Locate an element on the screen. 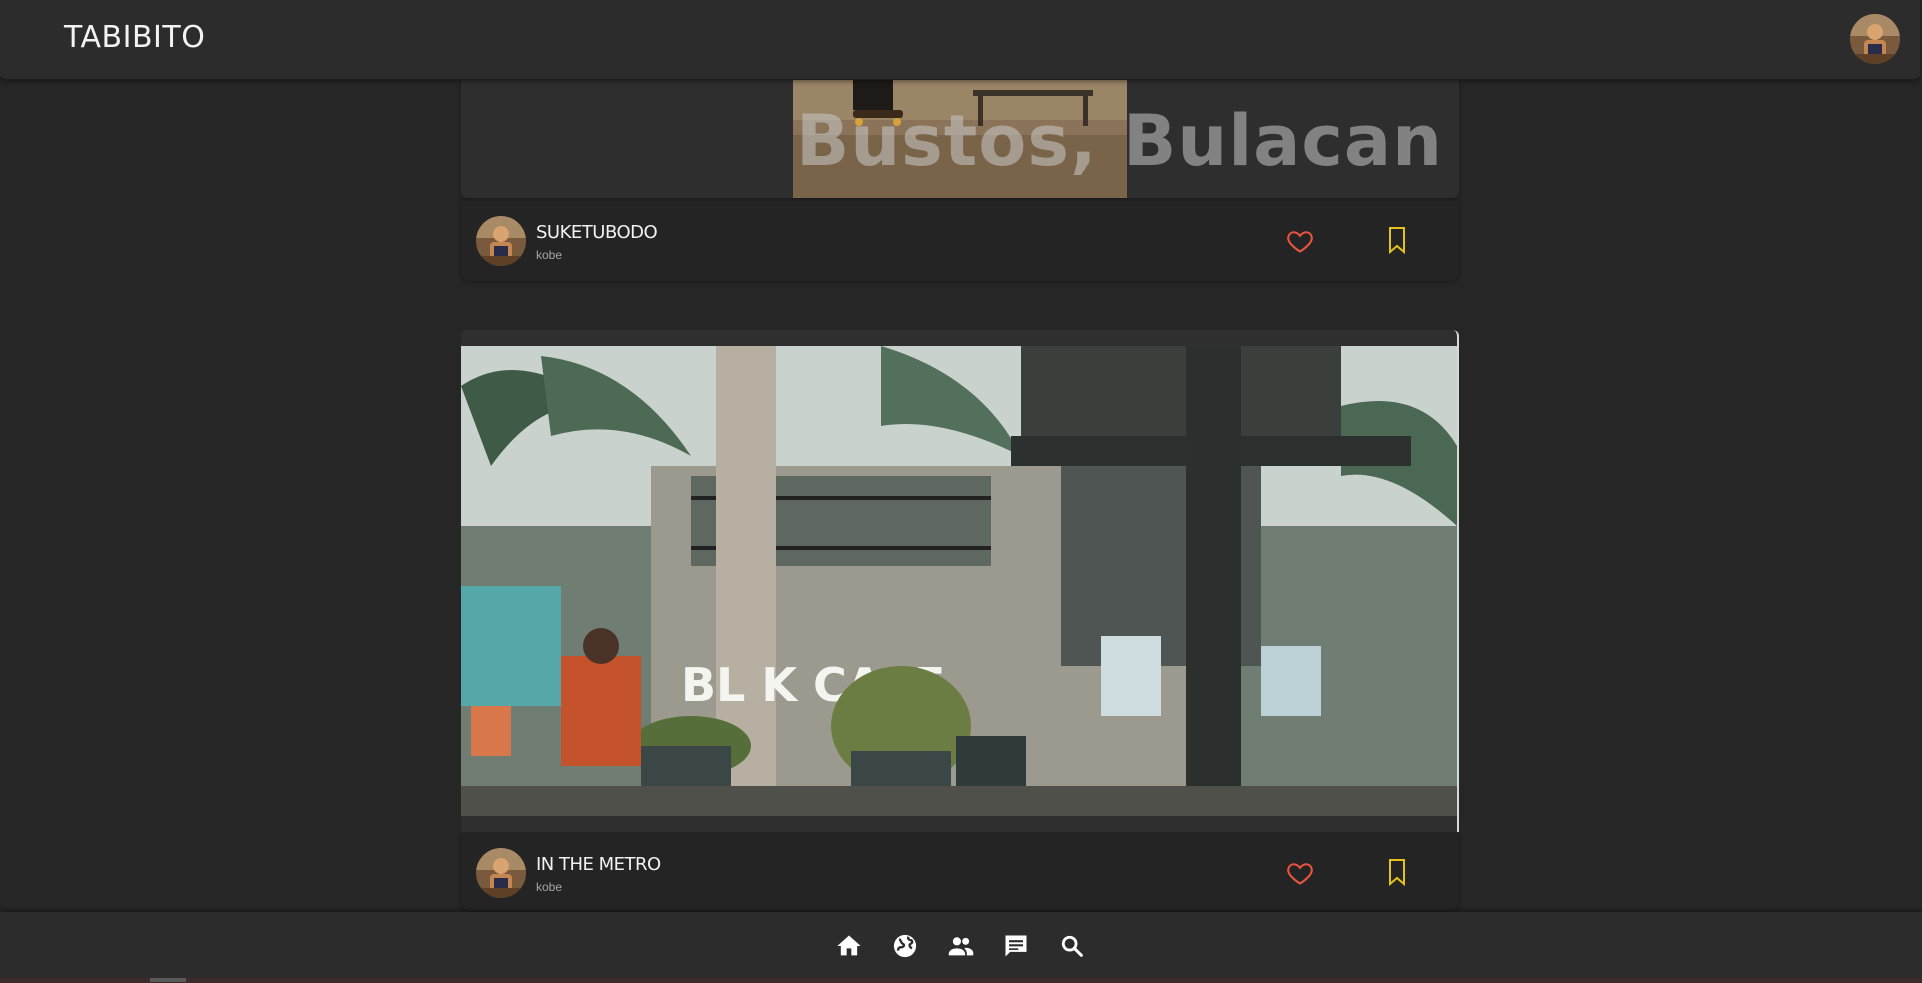 The height and width of the screenshot is (983, 1922). globe-icon is located at coordinates (905, 946).